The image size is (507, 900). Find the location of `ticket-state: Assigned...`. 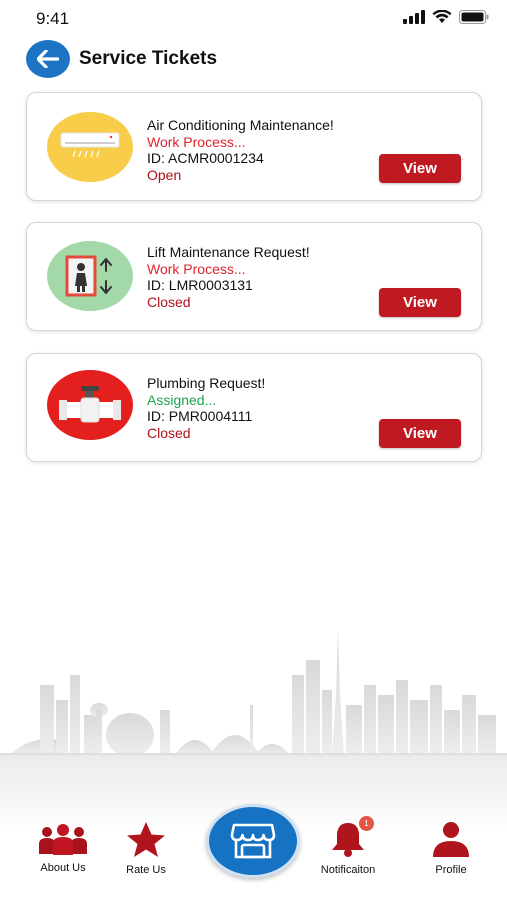

ticket-state: Assigned... is located at coordinates (182, 399).